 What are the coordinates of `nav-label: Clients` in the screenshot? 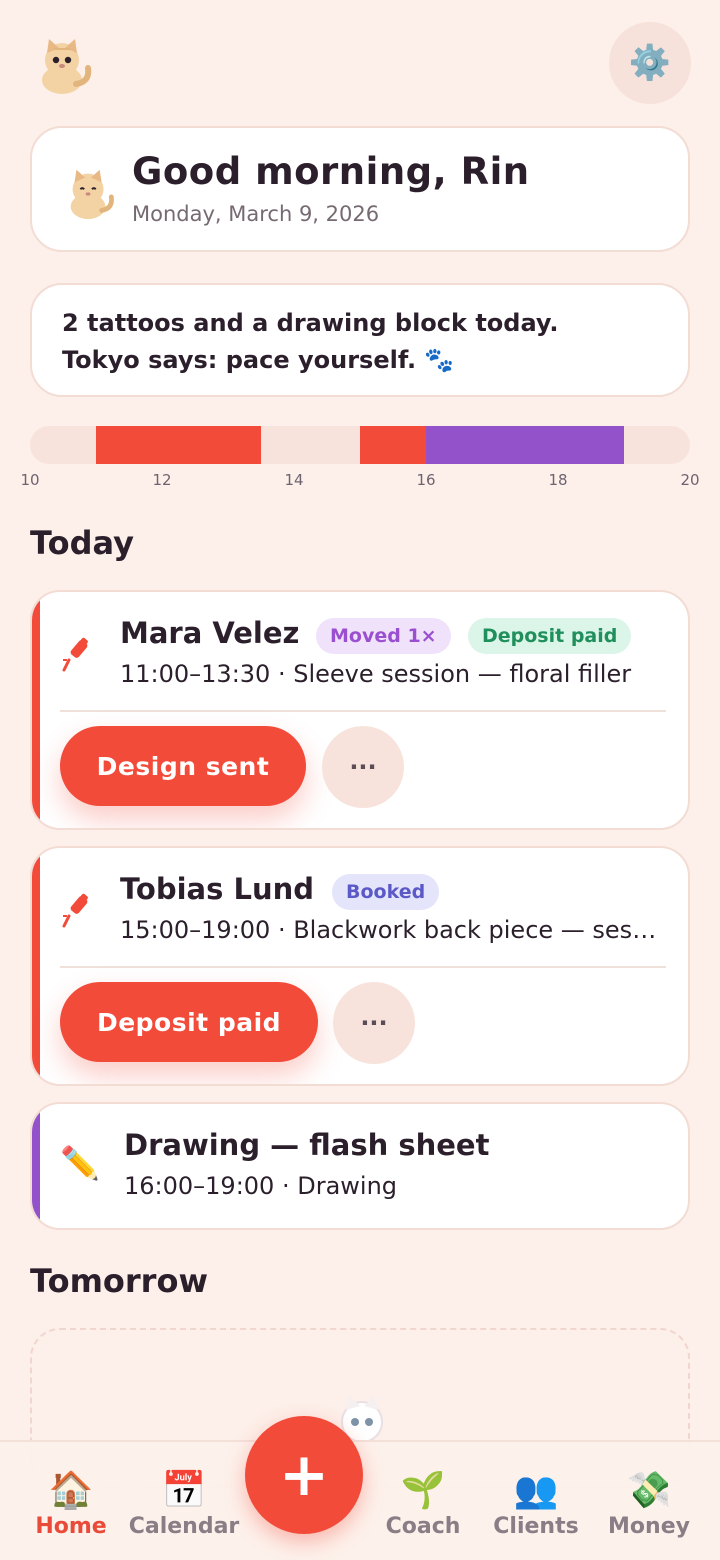 It's located at (536, 1526).